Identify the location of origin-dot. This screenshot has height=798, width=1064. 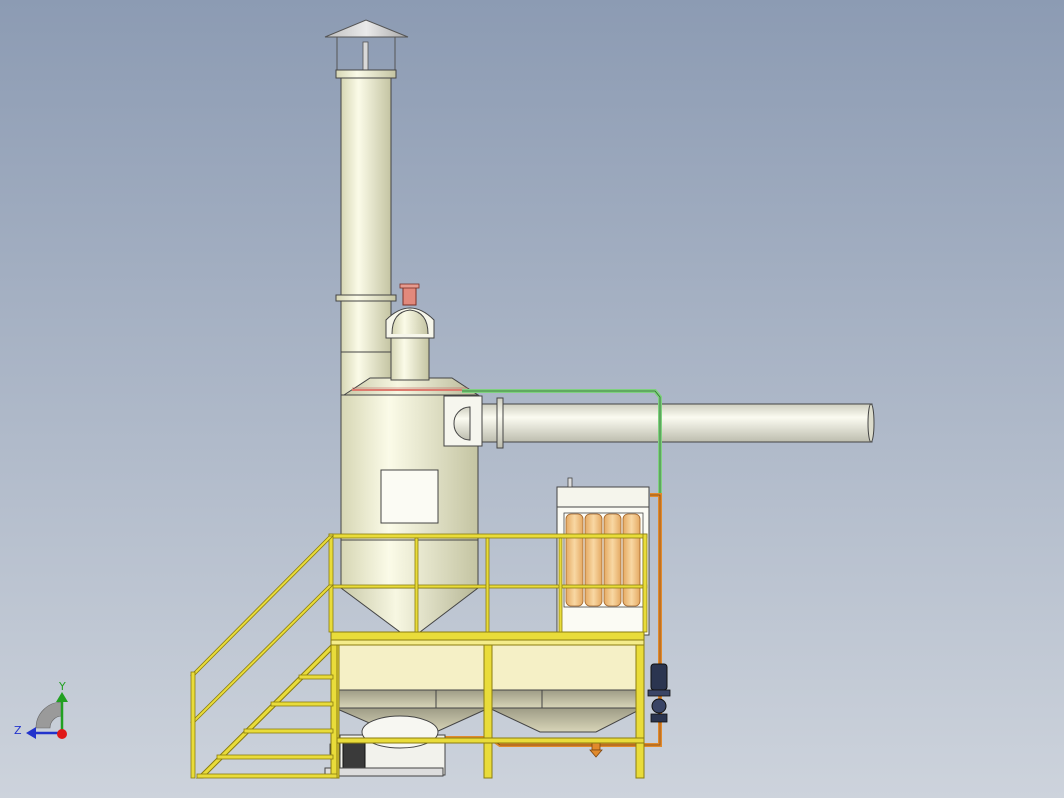
(62, 734).